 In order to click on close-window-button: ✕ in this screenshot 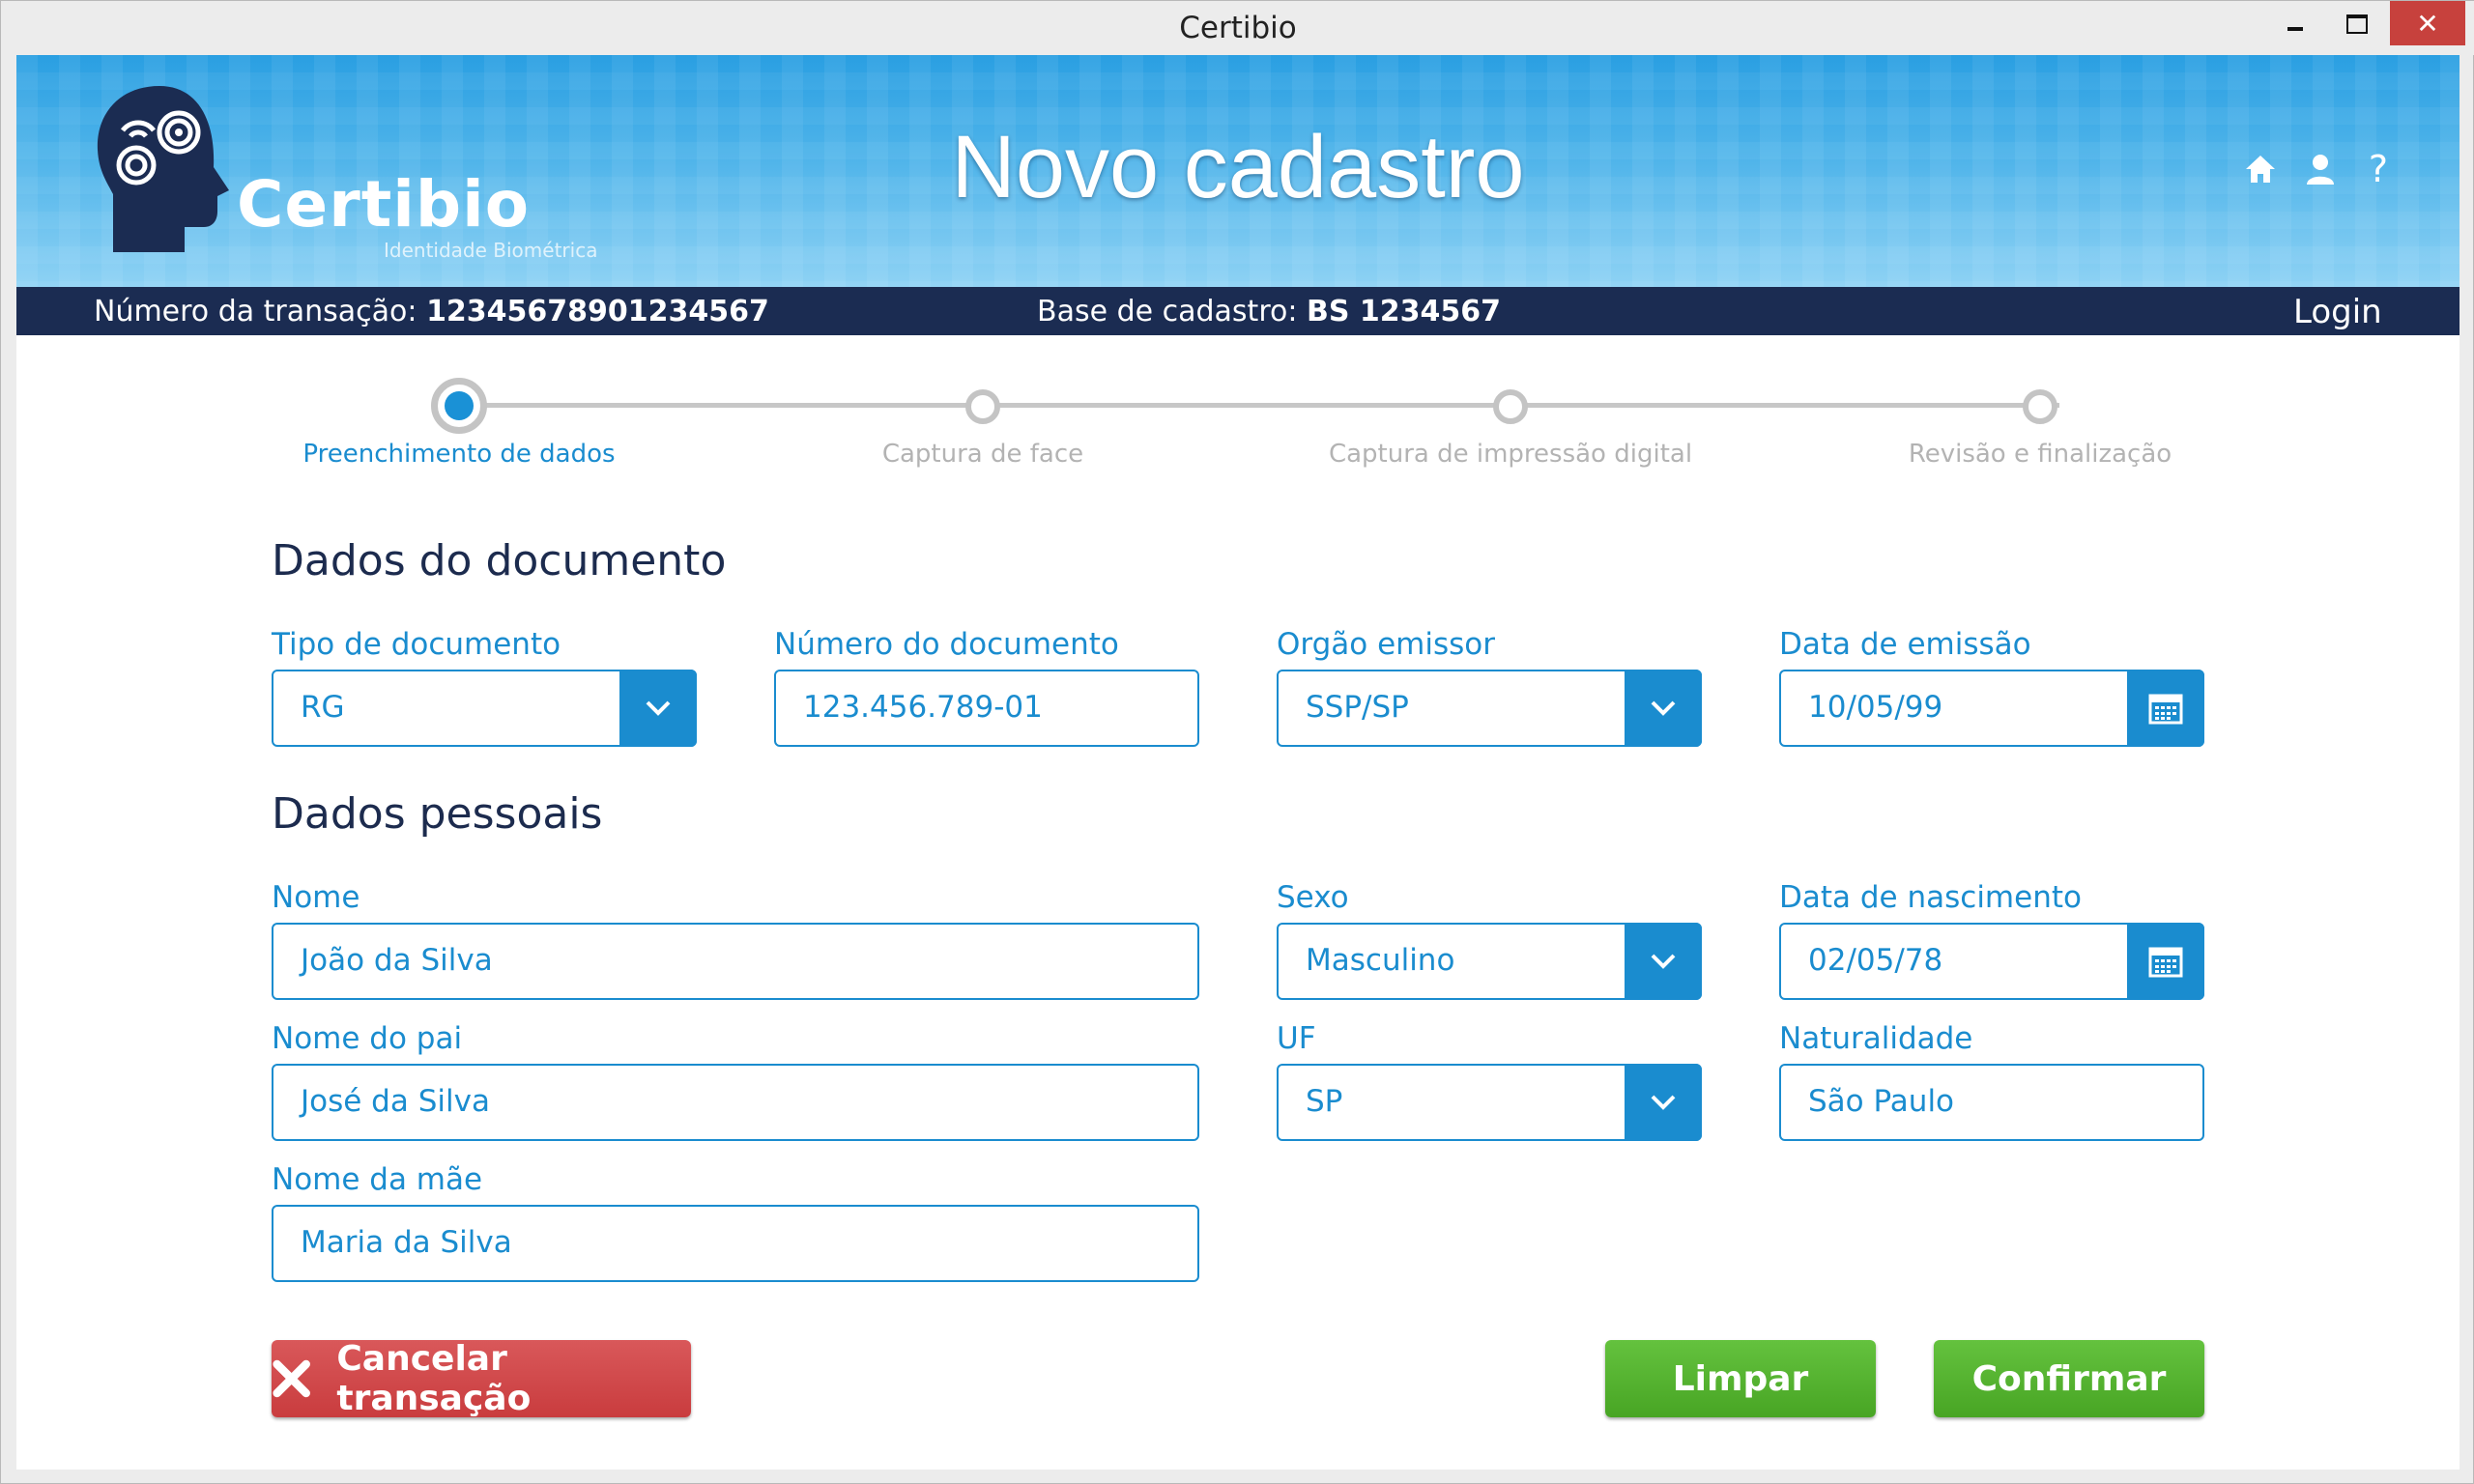, I will do `click(2428, 23)`.